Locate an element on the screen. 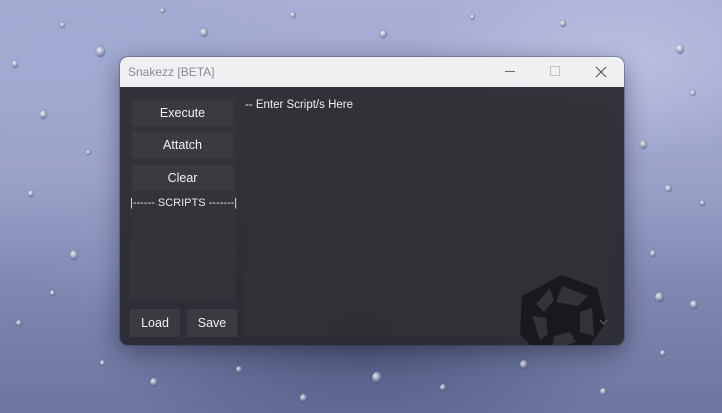 This screenshot has width=722, height=413. minimize-button is located at coordinates (510, 72).